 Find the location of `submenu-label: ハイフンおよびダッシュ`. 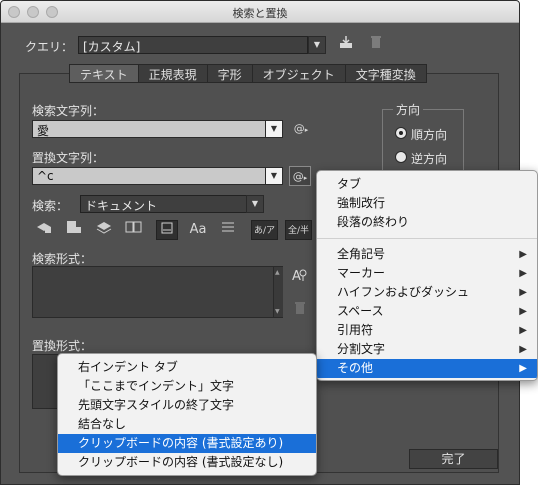

submenu-label: ハイフンおよびダッシュ is located at coordinates (403, 292).